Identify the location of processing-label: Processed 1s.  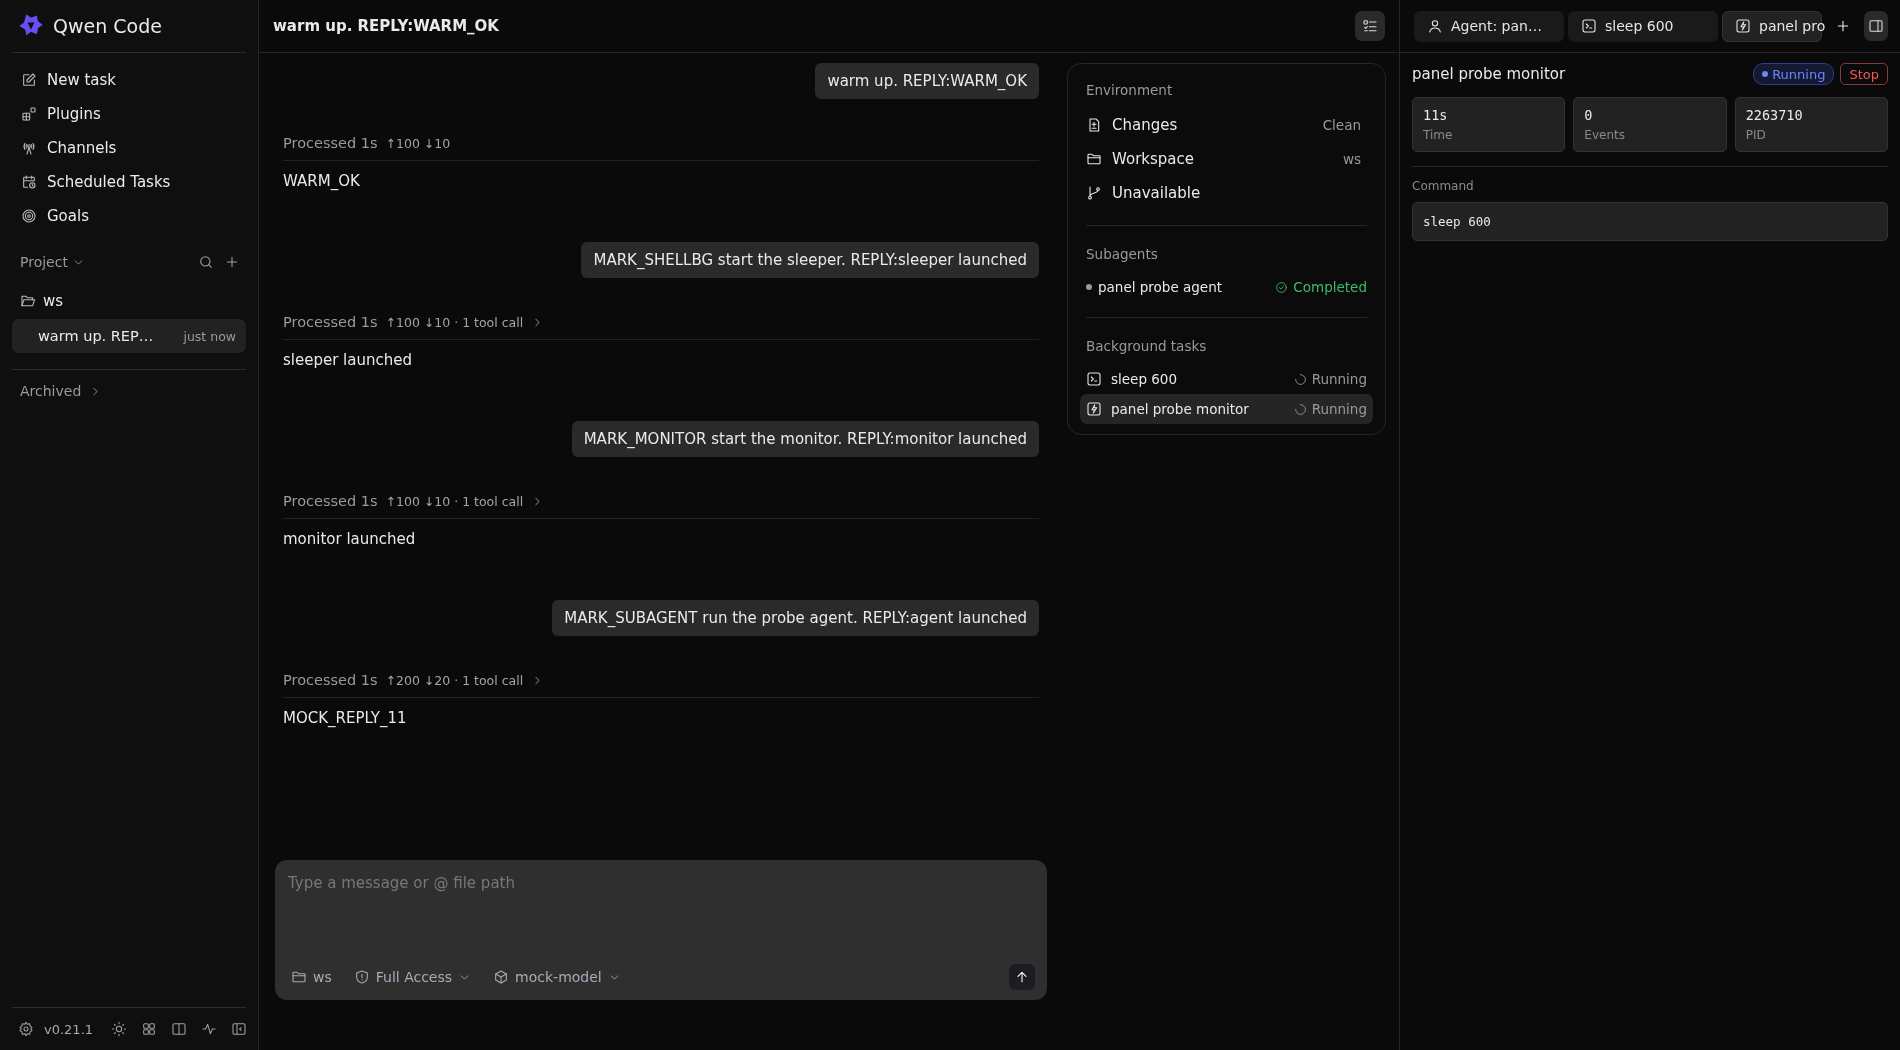
(330, 143).